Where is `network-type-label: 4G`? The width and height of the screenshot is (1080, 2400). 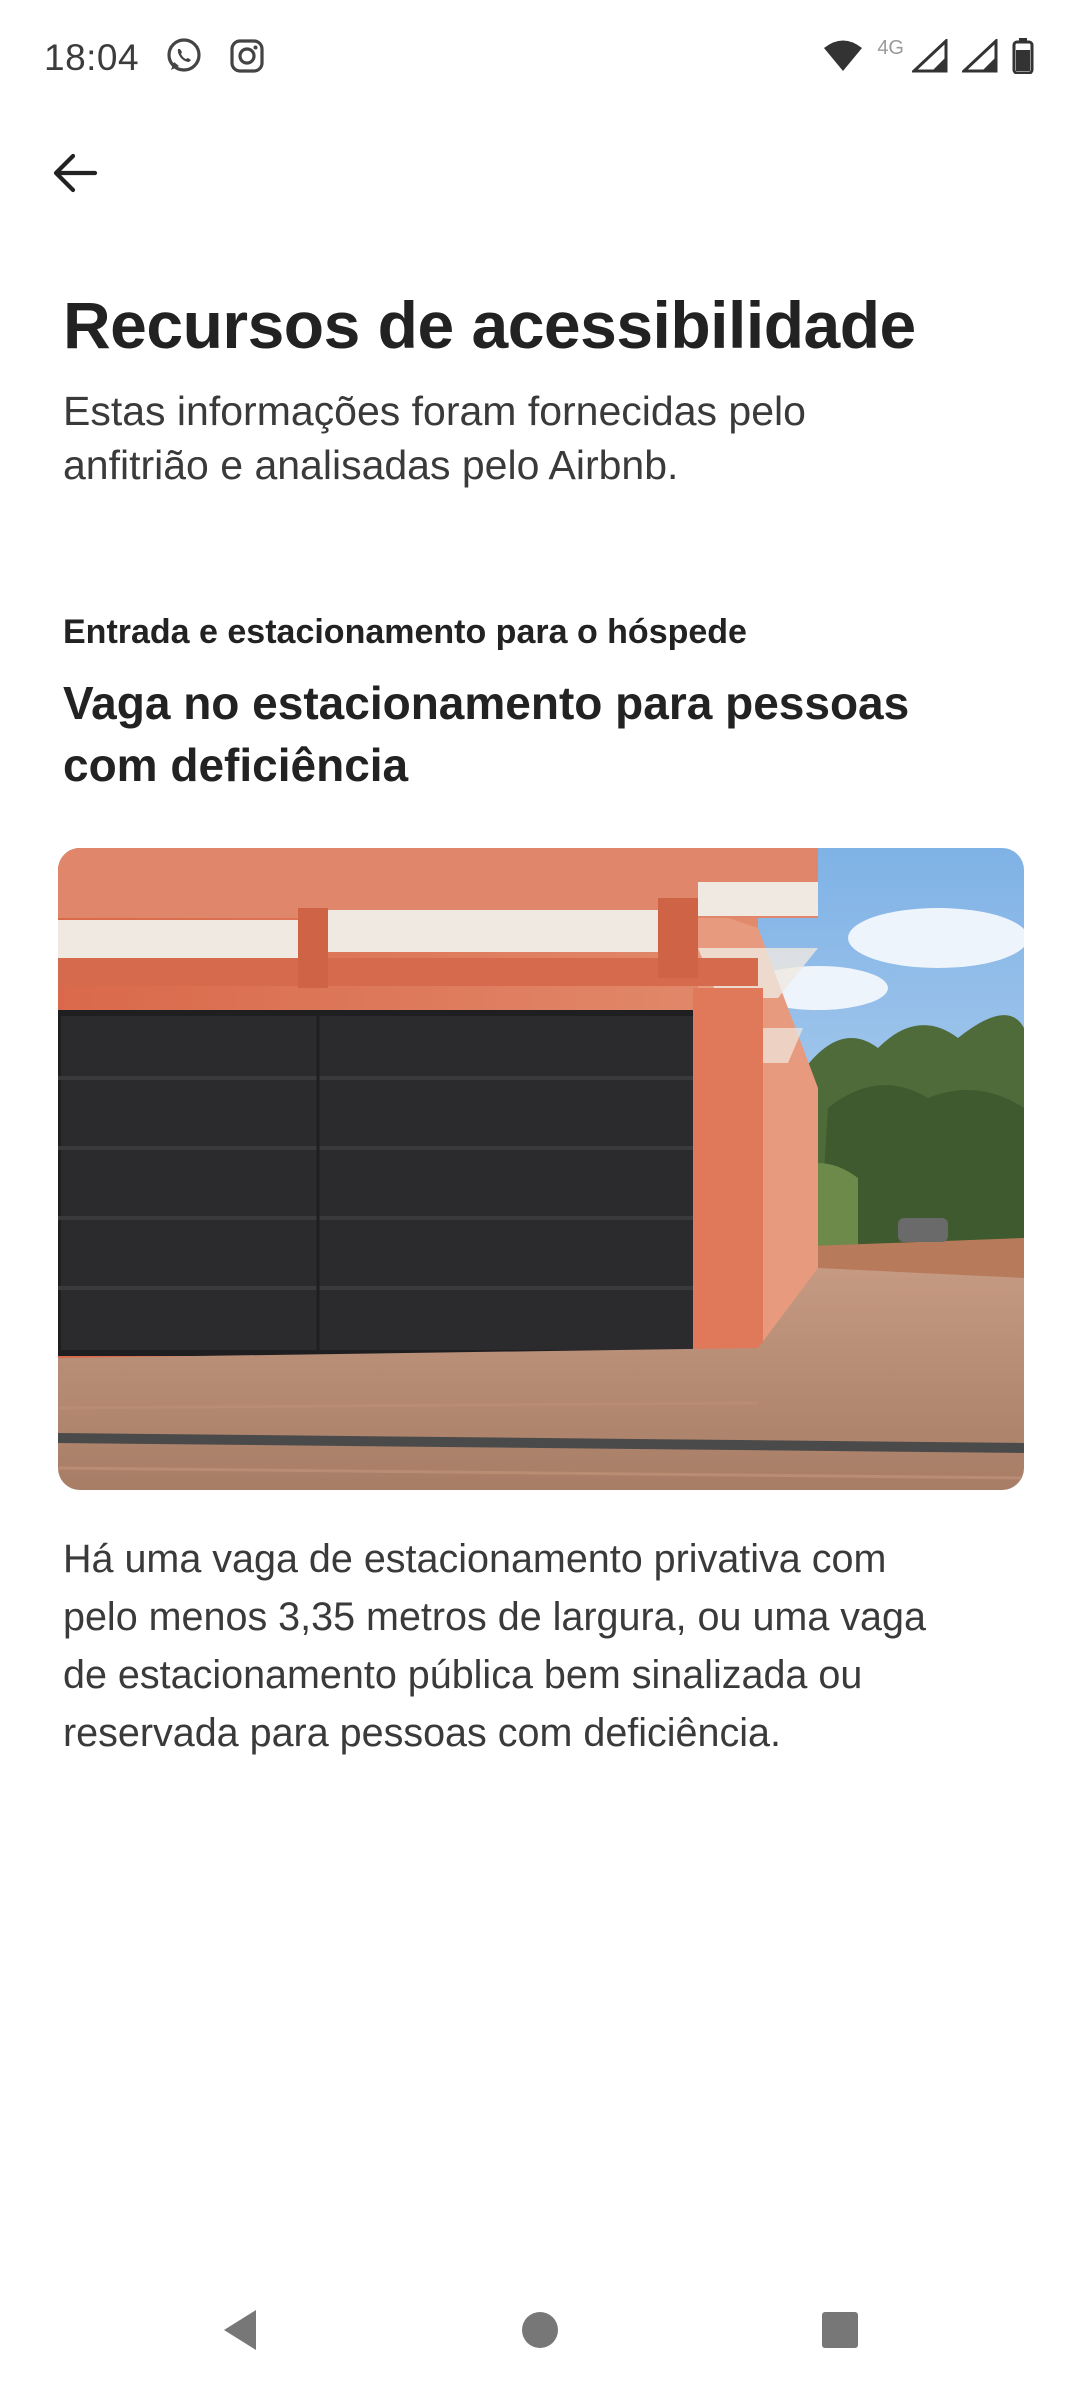 network-type-label: 4G is located at coordinates (890, 47).